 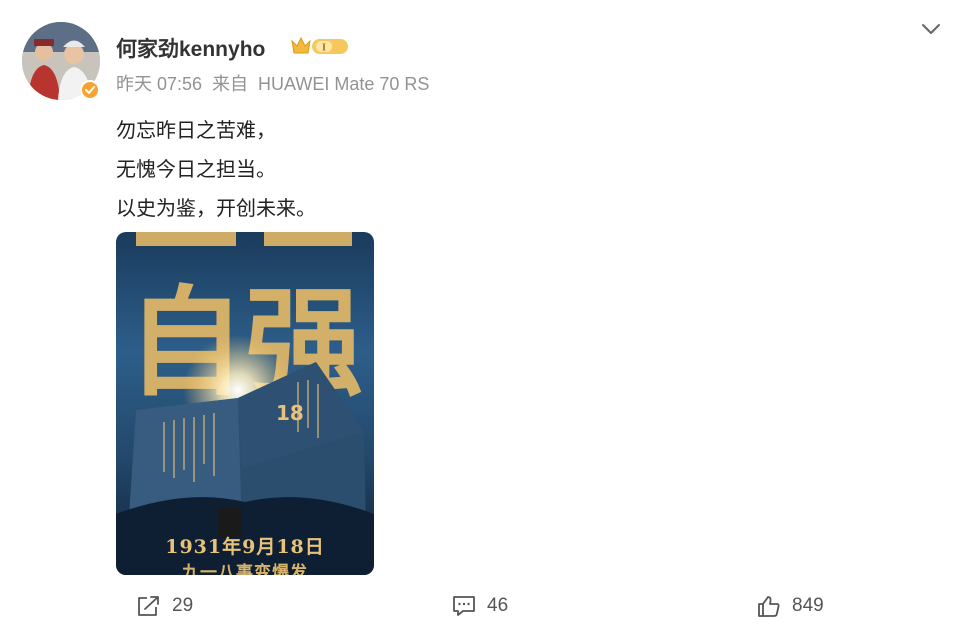 What do you see at coordinates (324, 48) in the screenshot?
I see `level-badge-text: I` at bounding box center [324, 48].